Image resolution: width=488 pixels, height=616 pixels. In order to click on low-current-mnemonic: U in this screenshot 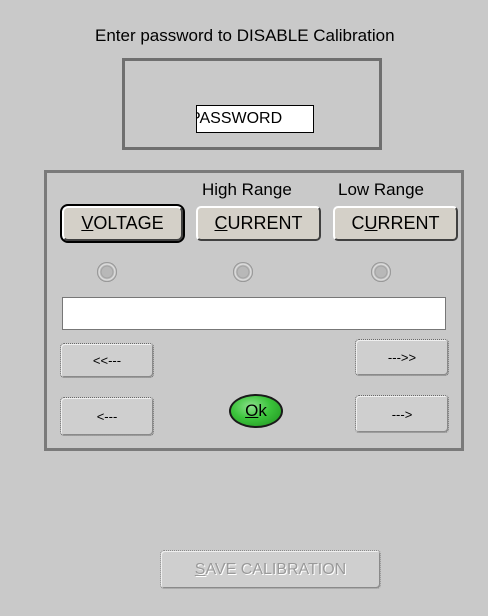, I will do `click(371, 223)`.